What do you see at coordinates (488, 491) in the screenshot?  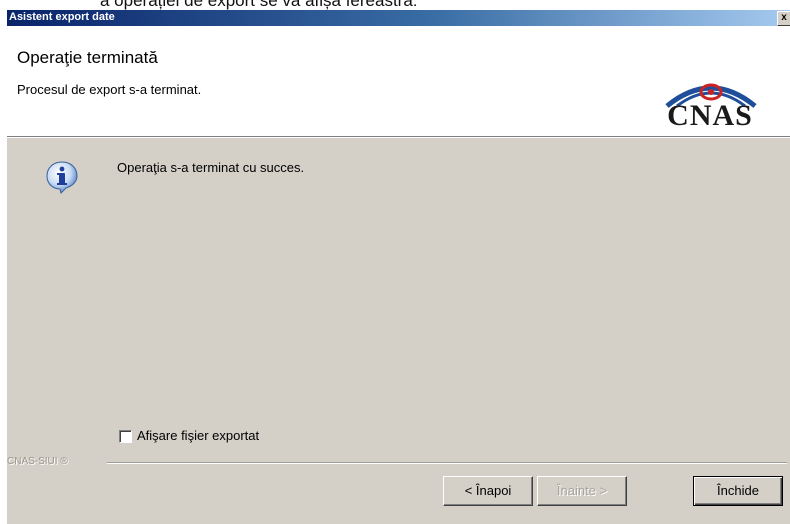 I see `back-button: < Înapoi` at bounding box center [488, 491].